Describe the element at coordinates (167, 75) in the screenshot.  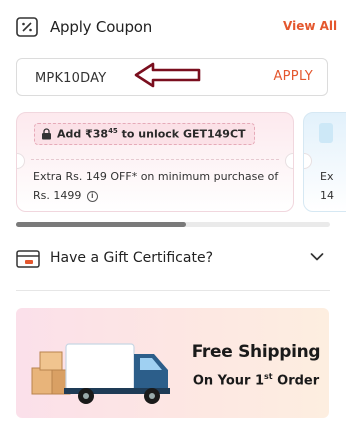
I see `left-arrow-icon` at that location.